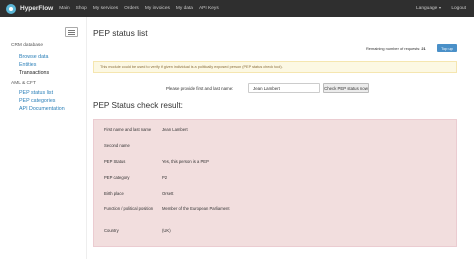 This screenshot has width=474, height=259. I want to click on nav-link-main: Main, so click(64, 8).